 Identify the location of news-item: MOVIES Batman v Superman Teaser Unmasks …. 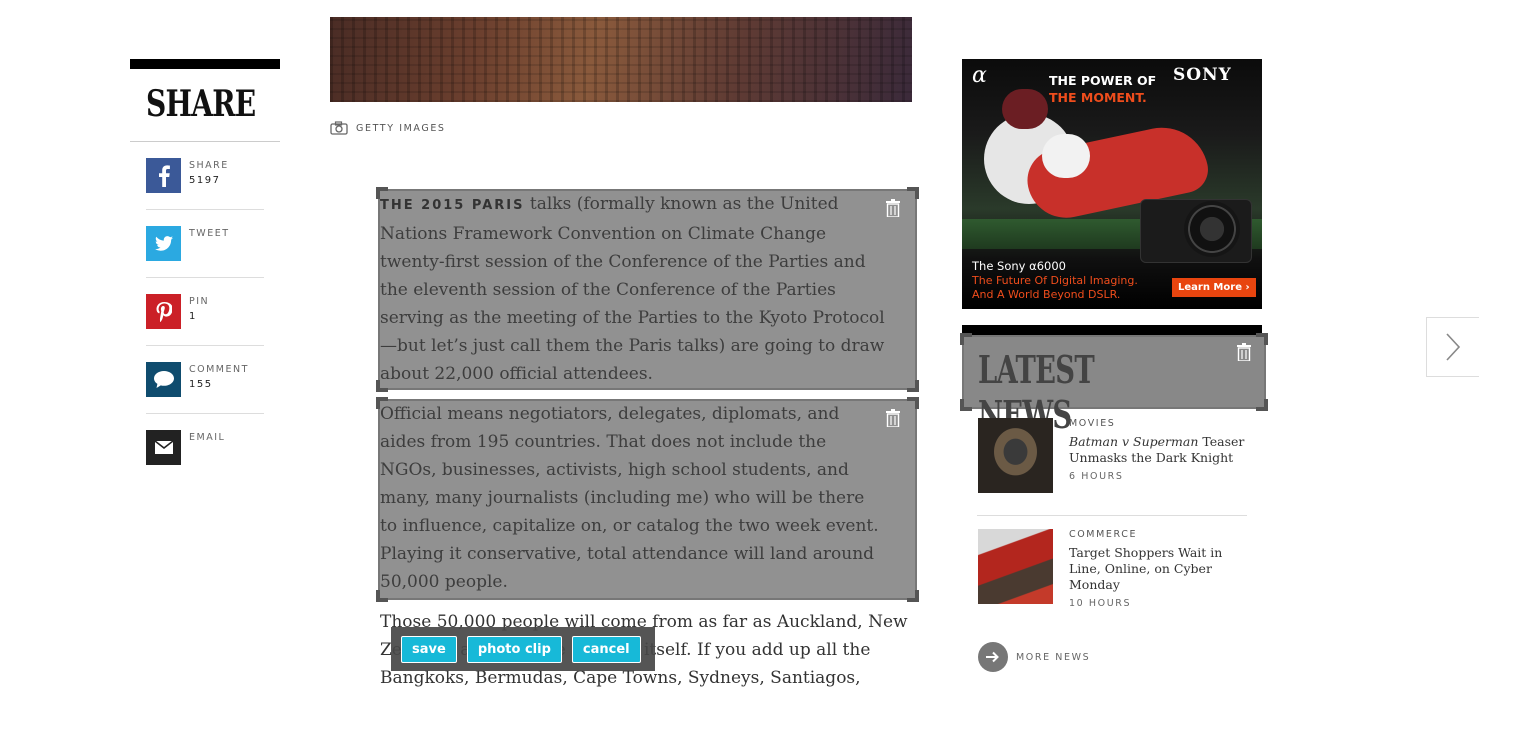
(1113, 455).